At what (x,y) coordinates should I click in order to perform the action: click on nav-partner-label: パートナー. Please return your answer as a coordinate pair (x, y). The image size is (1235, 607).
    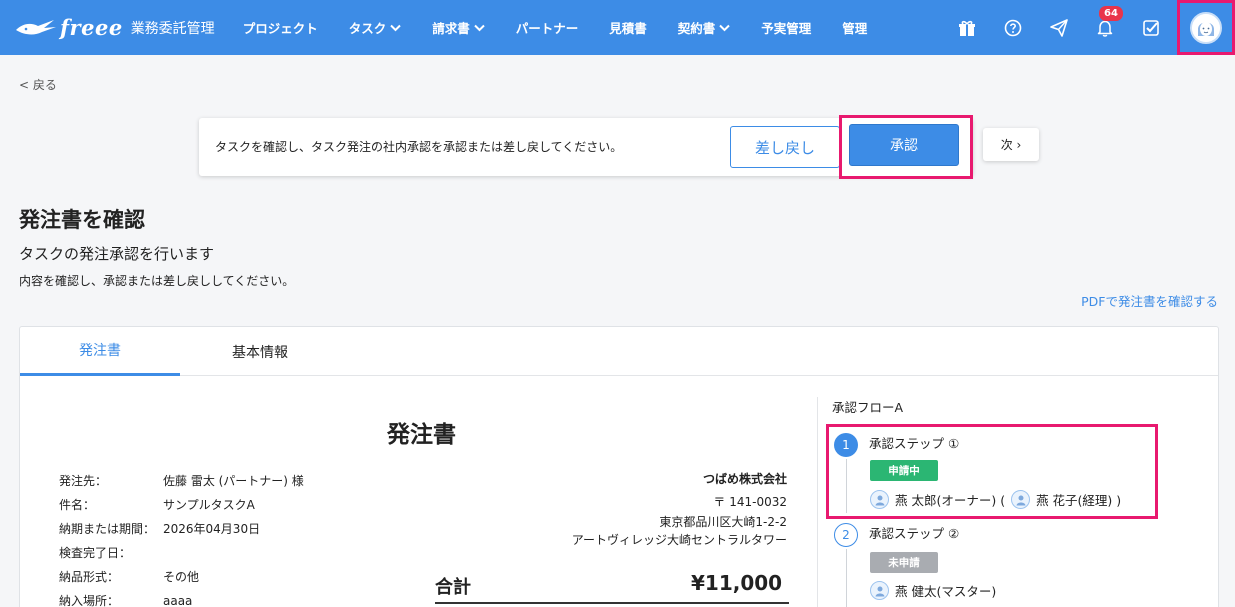
    Looking at the image, I should click on (547, 28).